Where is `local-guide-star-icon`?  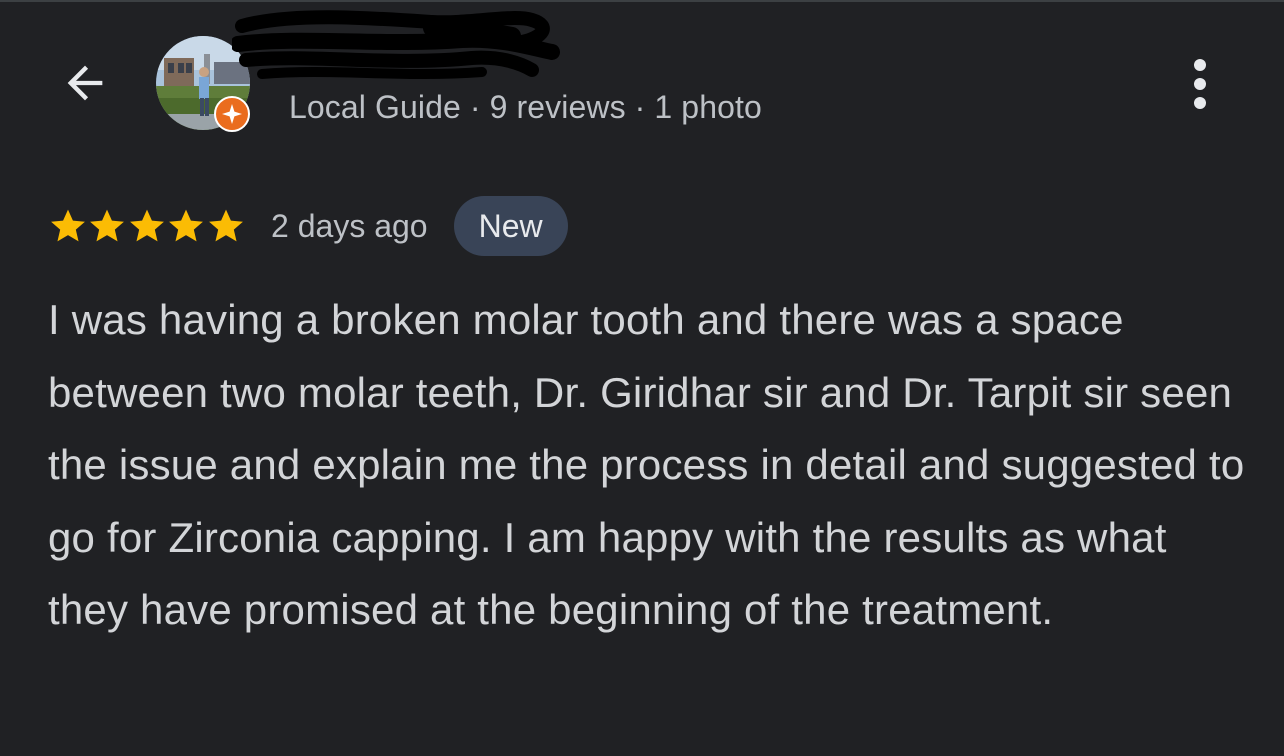 local-guide-star-icon is located at coordinates (232, 114).